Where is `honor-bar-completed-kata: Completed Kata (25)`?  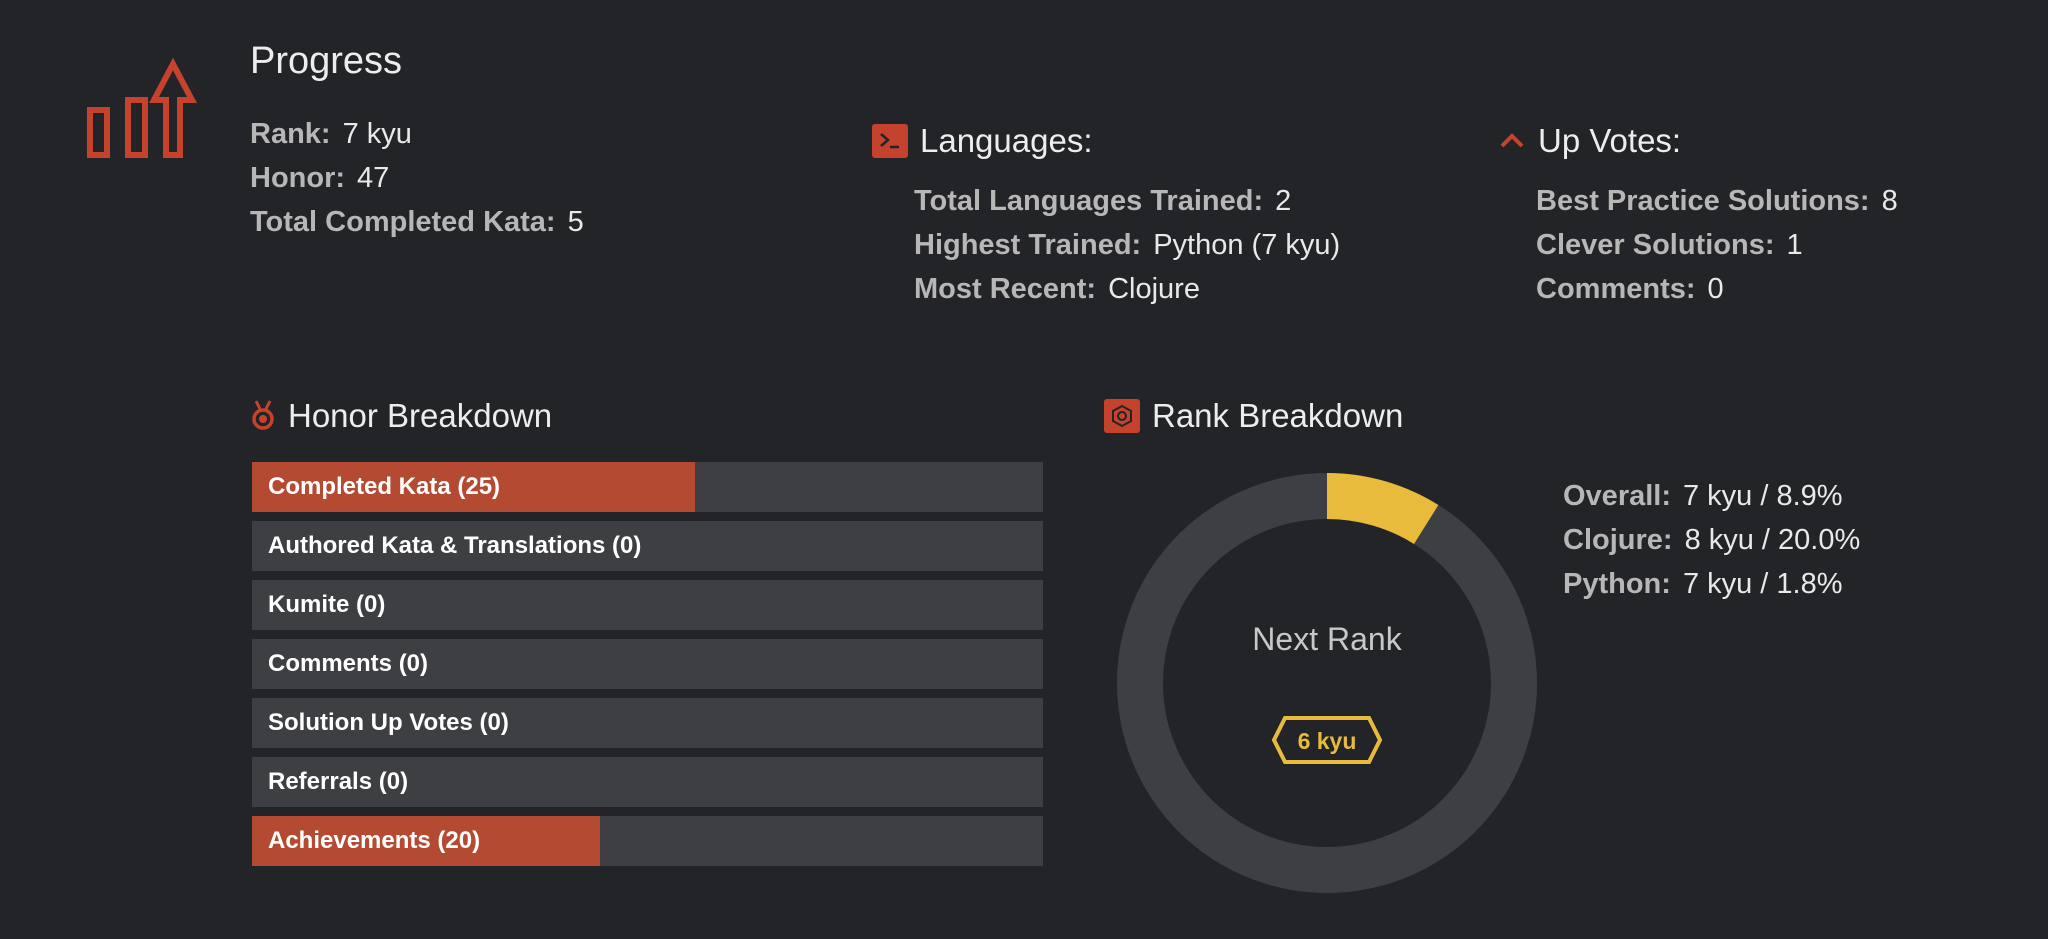
honor-bar-completed-kata: Completed Kata (25) is located at coordinates (647, 487).